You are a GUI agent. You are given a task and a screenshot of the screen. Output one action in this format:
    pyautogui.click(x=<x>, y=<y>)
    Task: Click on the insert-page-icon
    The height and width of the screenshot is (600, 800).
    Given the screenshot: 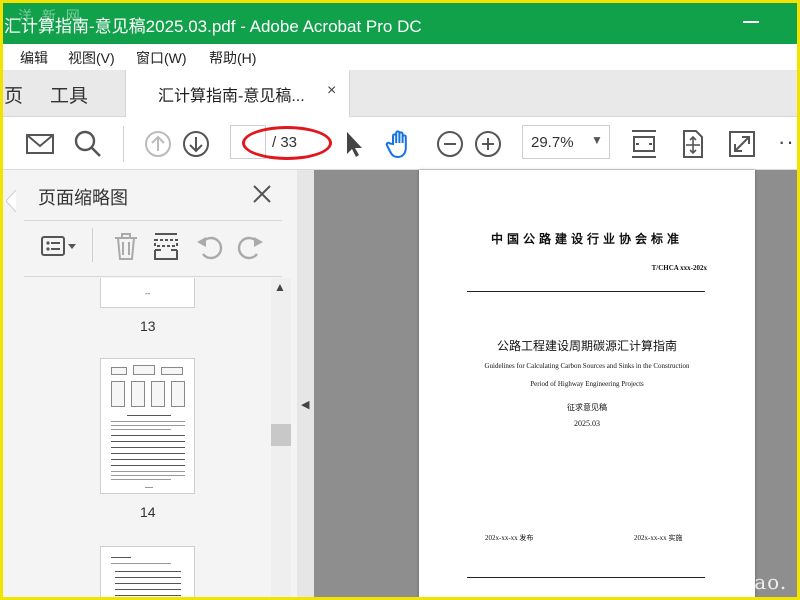 What is the action you would take?
    pyautogui.click(x=166, y=246)
    